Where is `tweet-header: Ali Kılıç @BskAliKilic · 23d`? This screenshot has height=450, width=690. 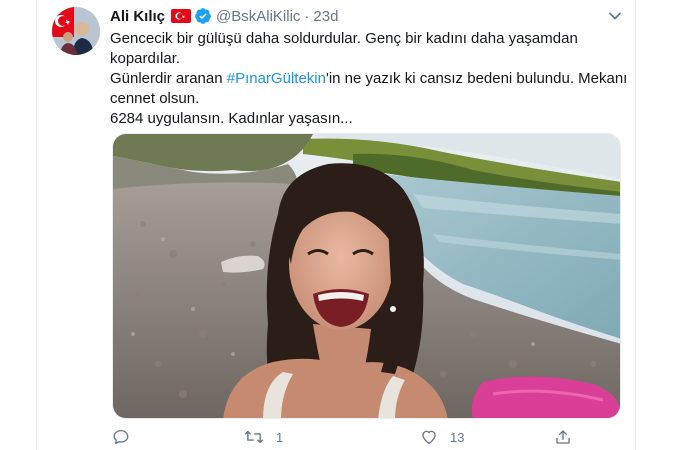
tweet-header: Ali Kılıç @BskAliKilic · 23d is located at coordinates (366, 16).